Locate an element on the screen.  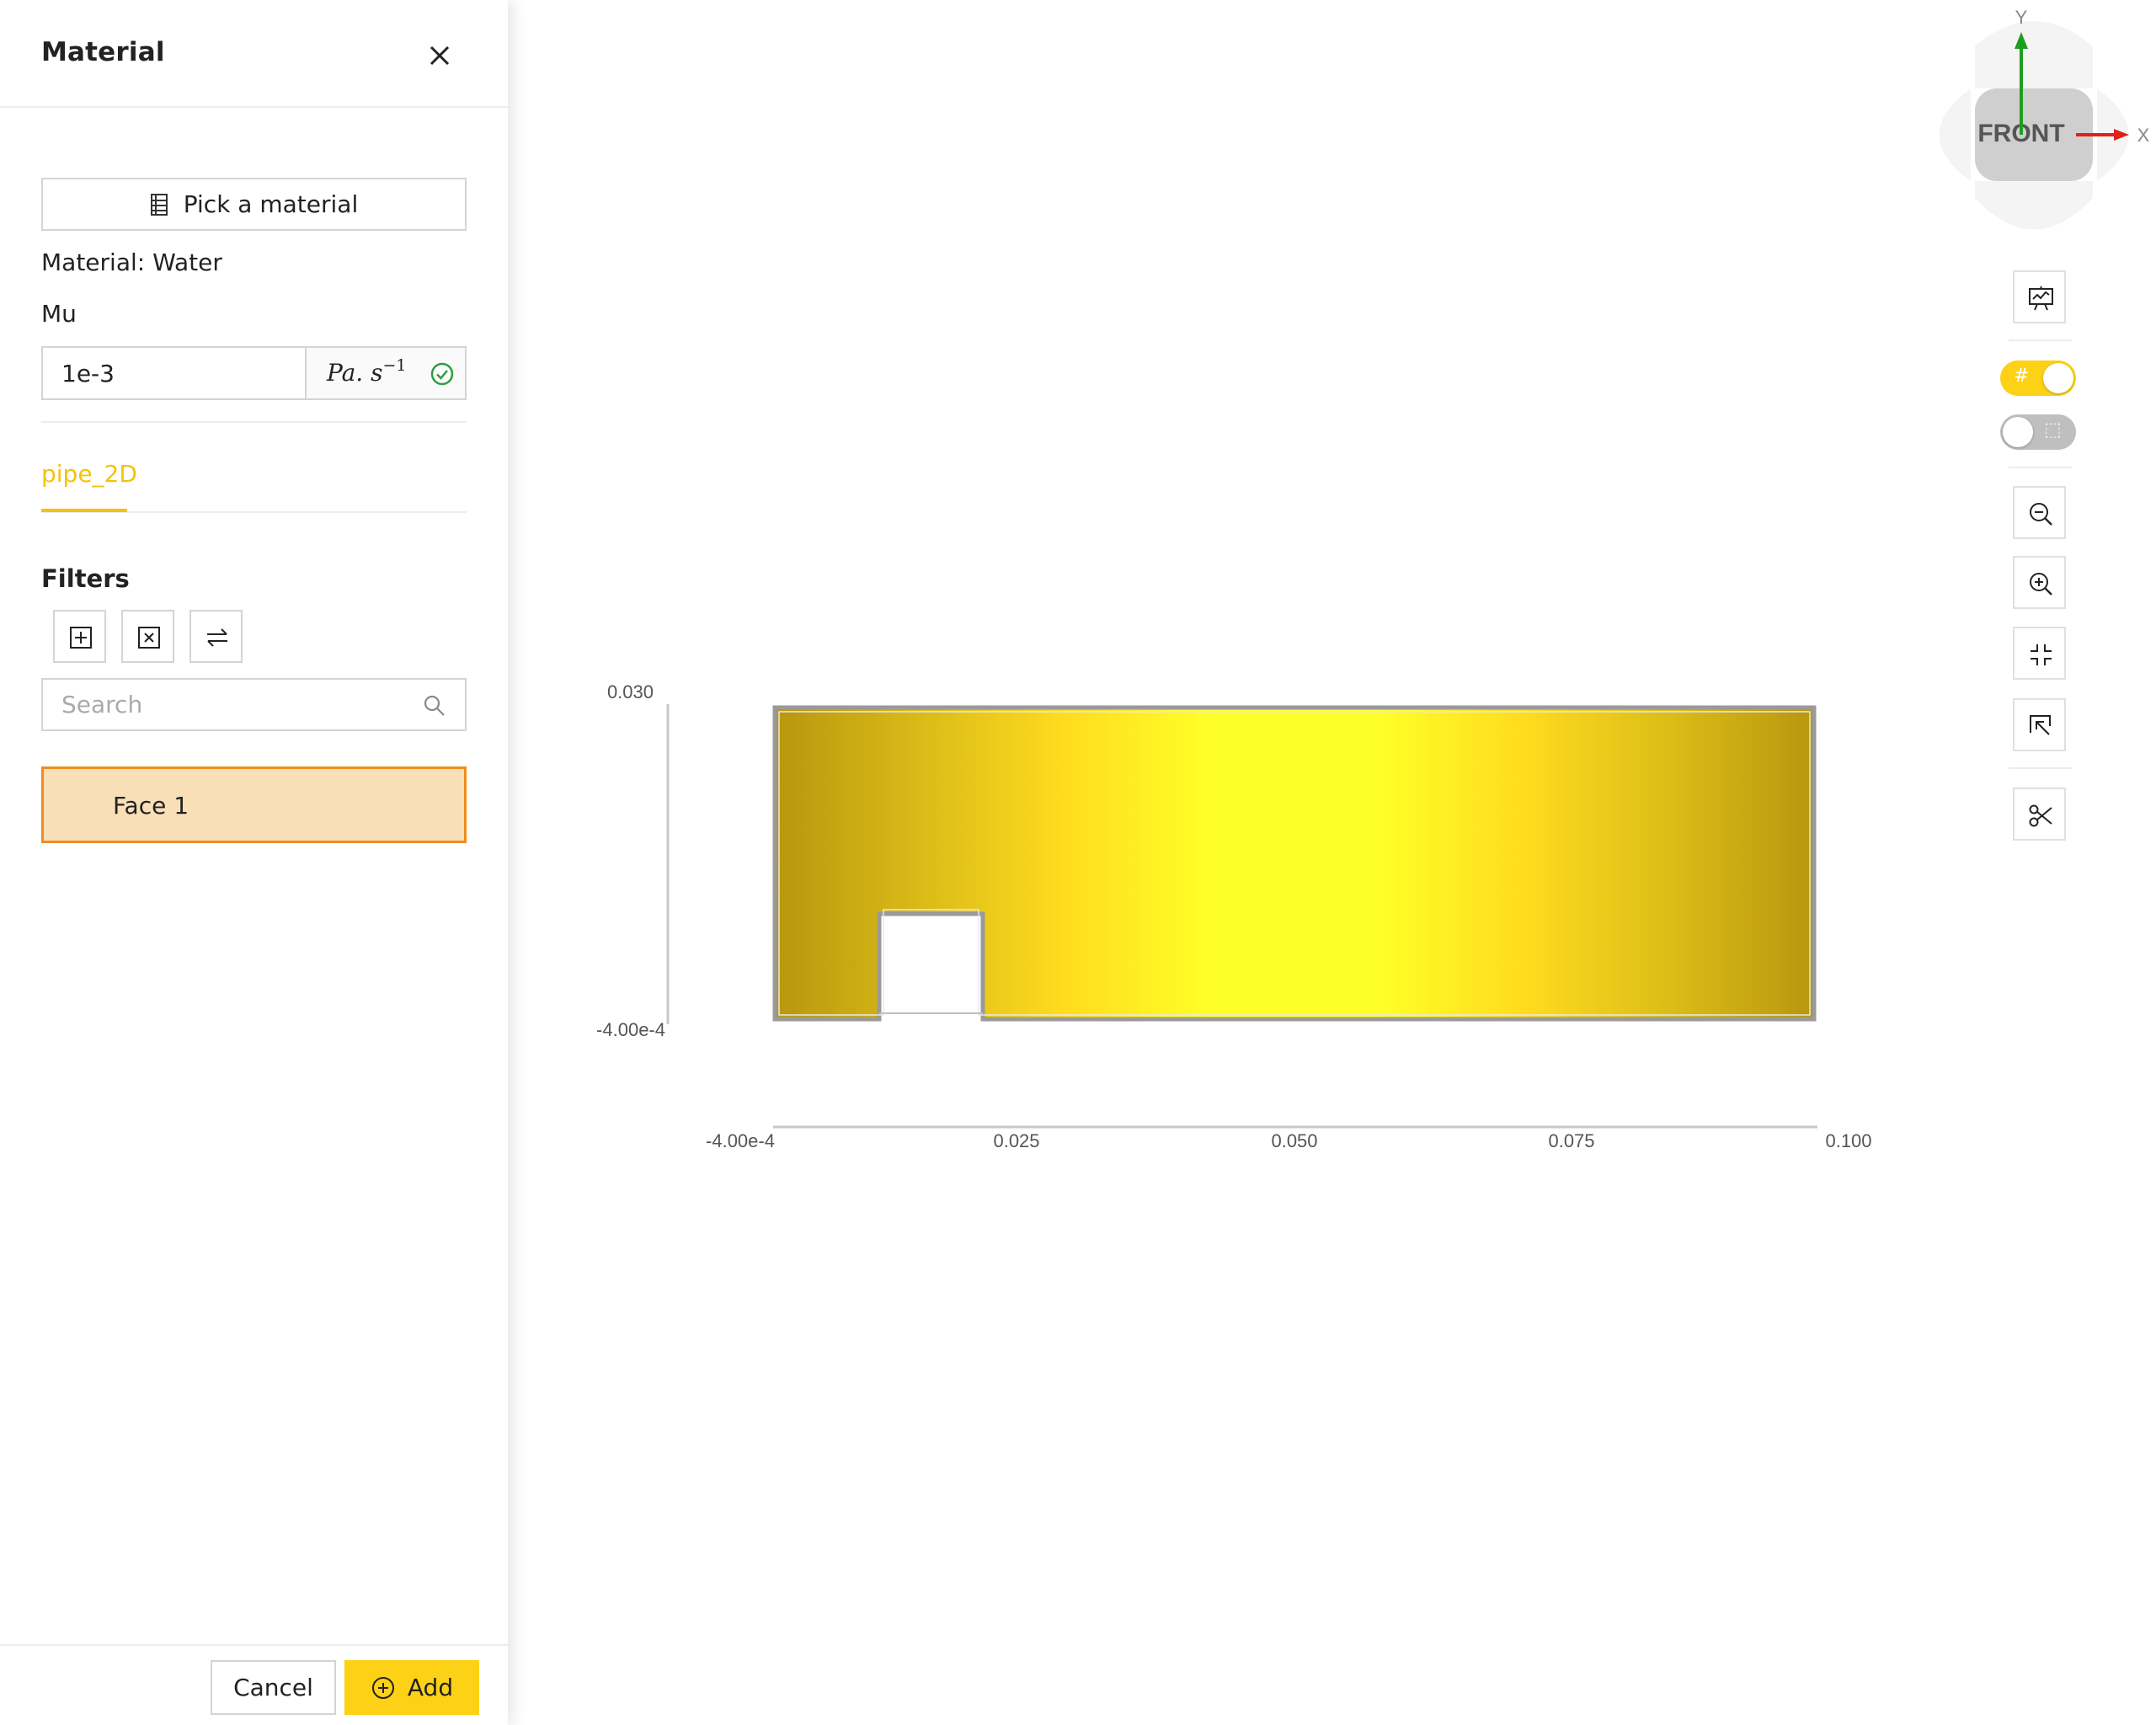
add-button: Add is located at coordinates (411, 1687).